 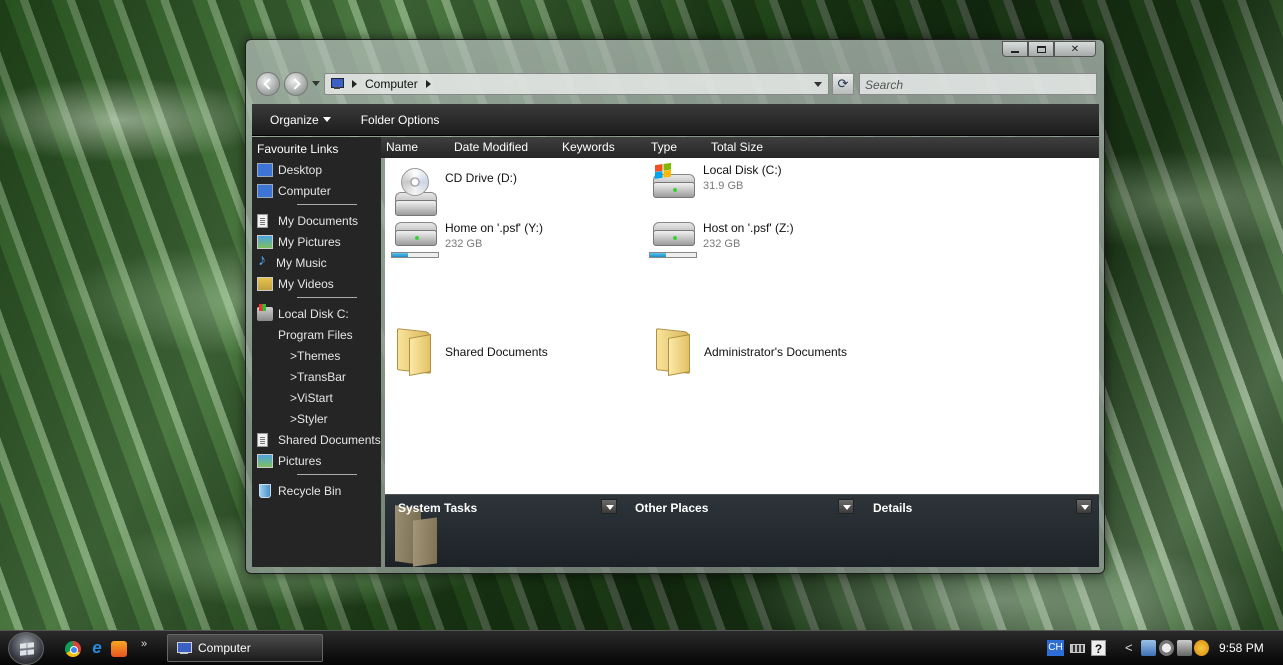 I want to click on taskbar-button-label: Computer, so click(x=224, y=648).